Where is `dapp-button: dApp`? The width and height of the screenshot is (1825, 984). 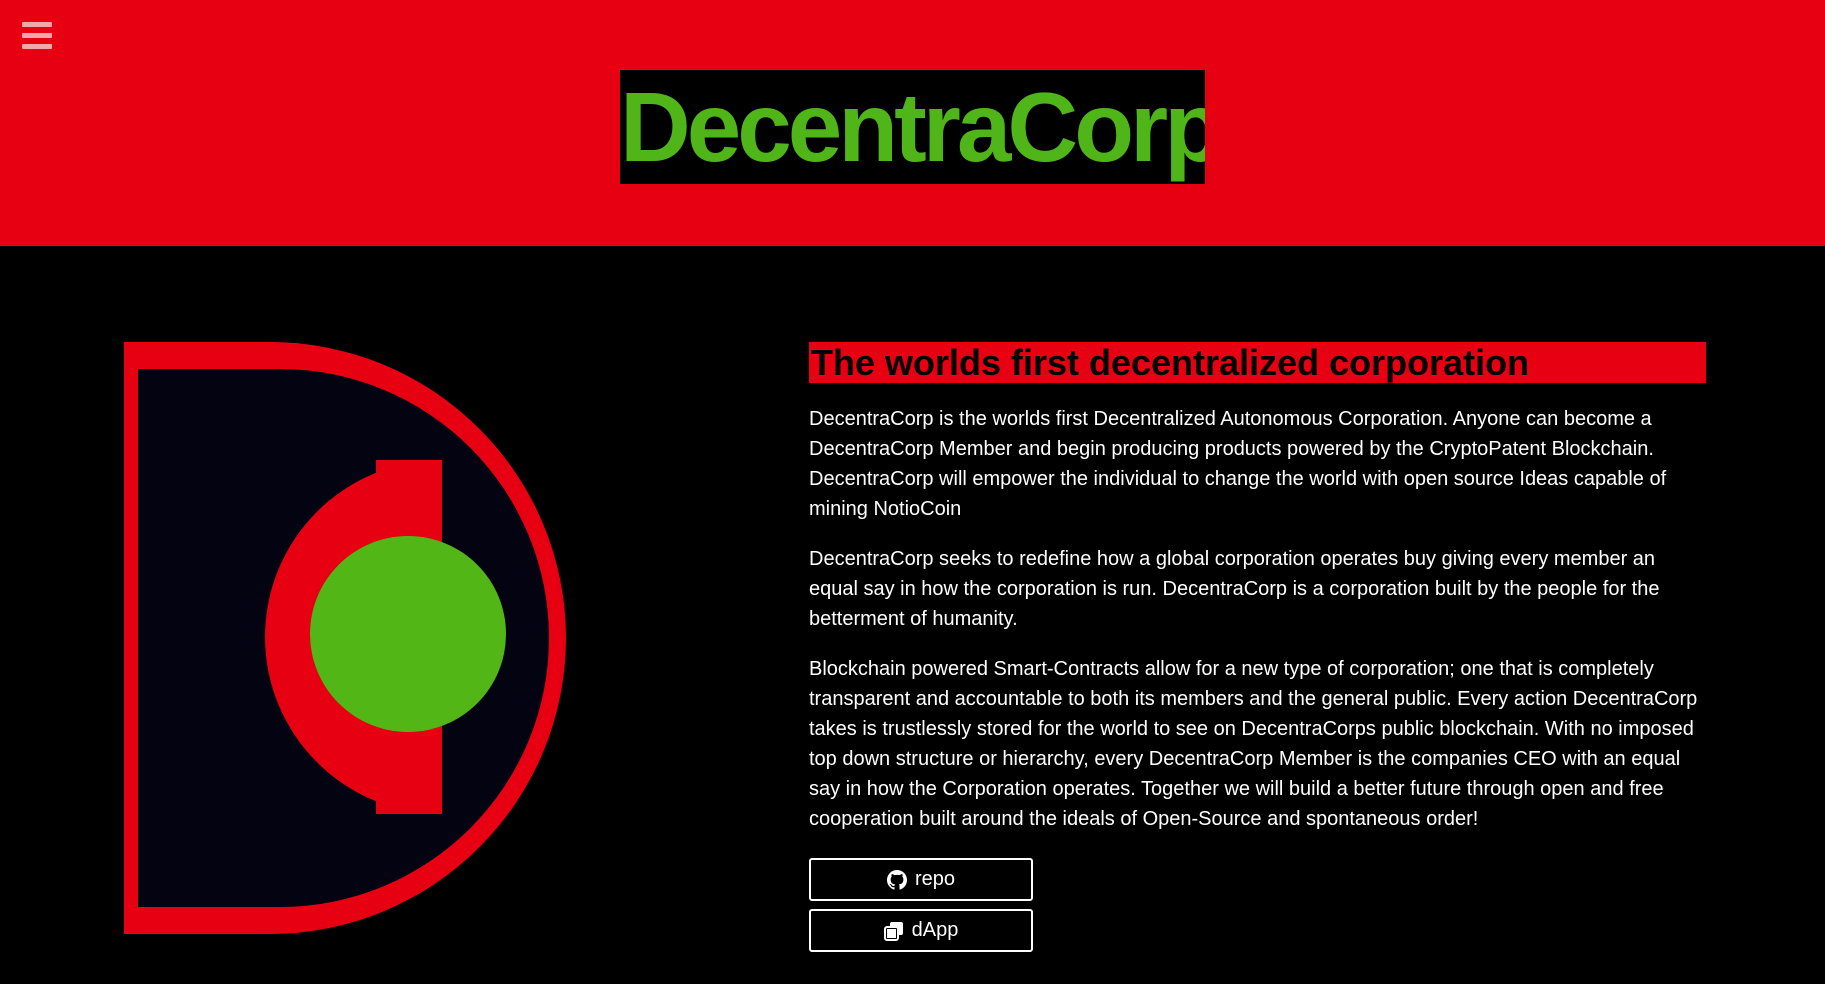
dapp-button: dApp is located at coordinates (921, 930).